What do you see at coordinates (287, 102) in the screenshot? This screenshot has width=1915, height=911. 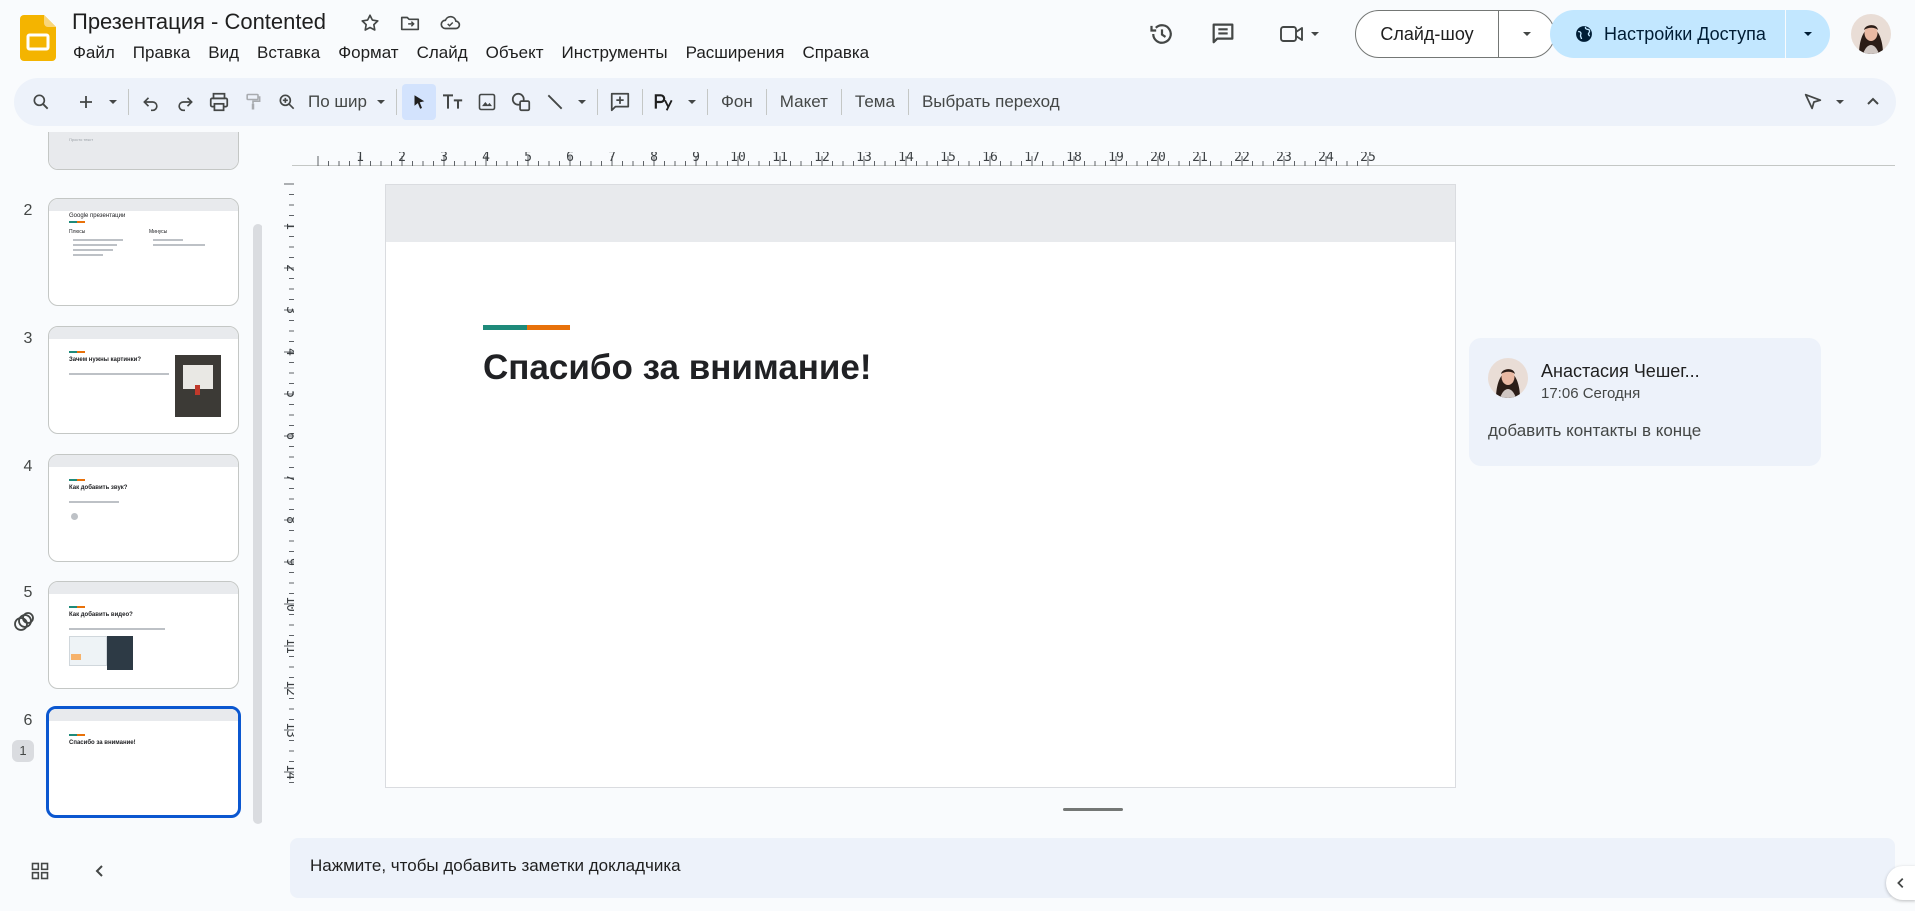 I see `zoom-button` at bounding box center [287, 102].